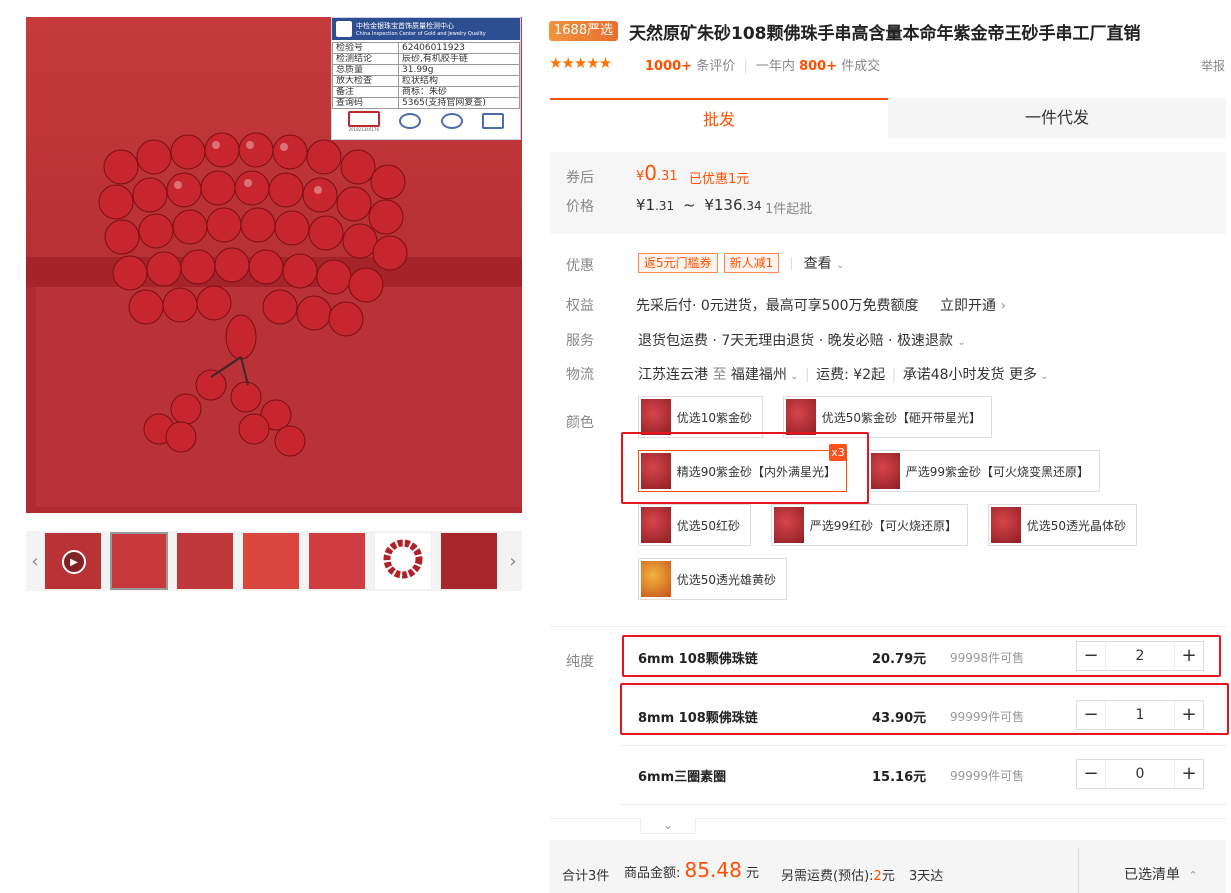 The width and height of the screenshot is (1231, 893). Describe the element at coordinates (682, 777) in the screenshot. I see `sku-name: 6mm三圈素圈` at that location.